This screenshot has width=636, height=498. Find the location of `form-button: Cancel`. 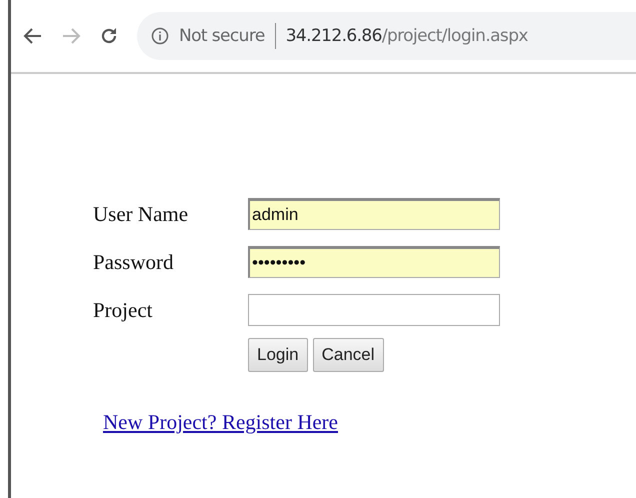

form-button: Cancel is located at coordinates (348, 355).